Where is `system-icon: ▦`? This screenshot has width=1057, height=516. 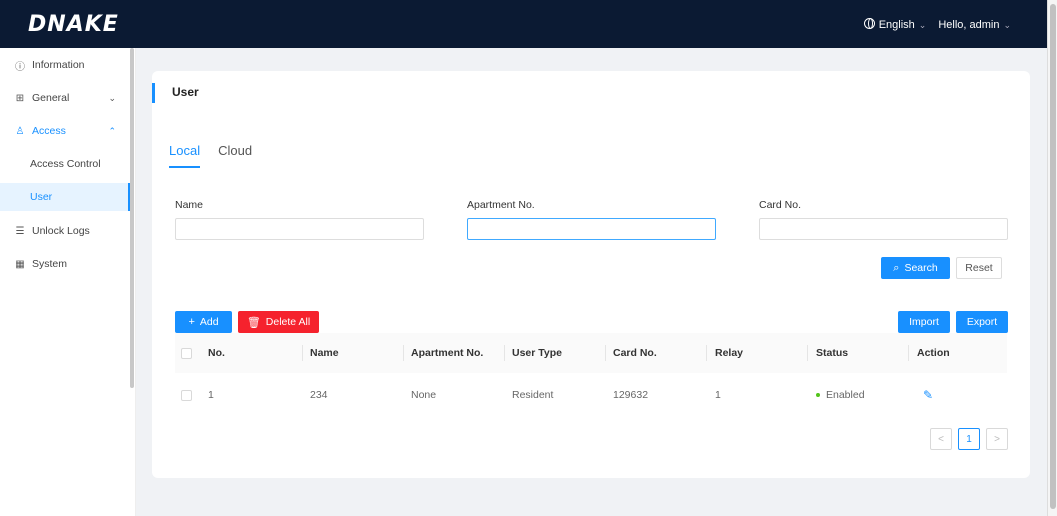 system-icon: ▦ is located at coordinates (20, 264).